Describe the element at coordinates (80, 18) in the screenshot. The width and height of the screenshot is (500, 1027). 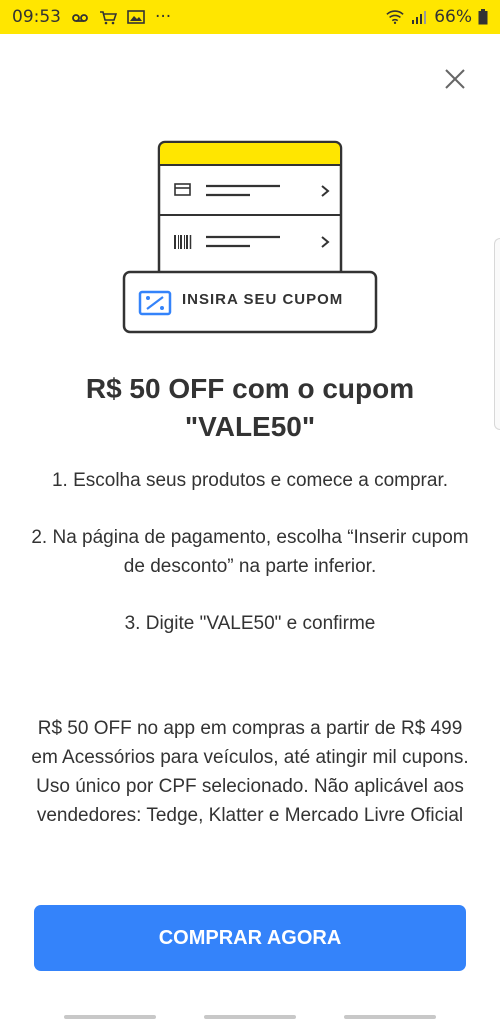
I see `voicemail-icon` at that location.